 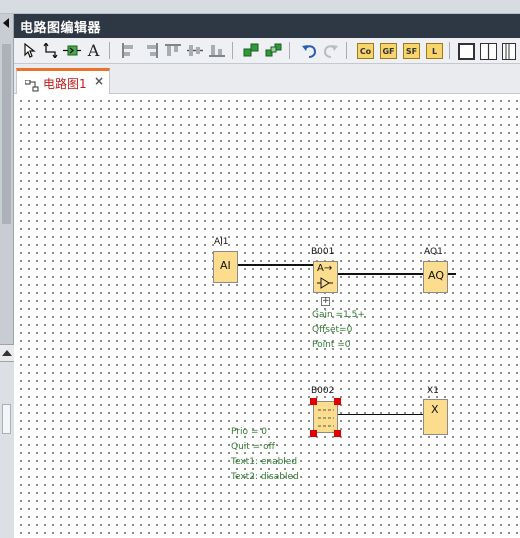 I want to click on ungroup-icon, so click(x=273, y=50).